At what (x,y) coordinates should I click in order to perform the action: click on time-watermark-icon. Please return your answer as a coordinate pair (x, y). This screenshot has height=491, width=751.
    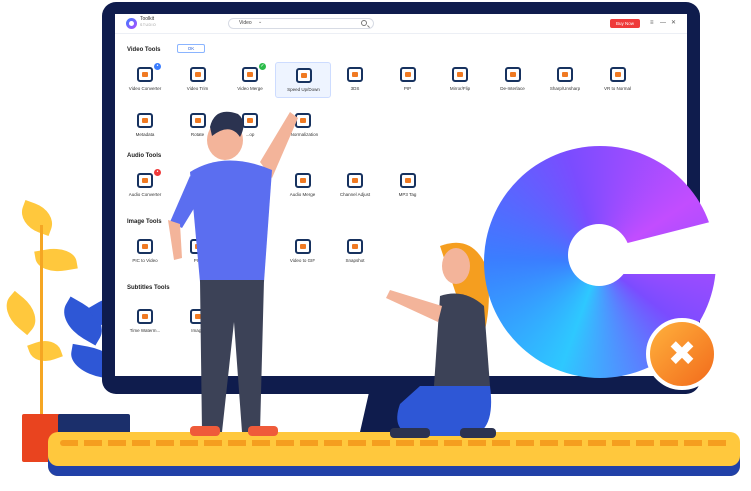
    Looking at the image, I should click on (145, 316).